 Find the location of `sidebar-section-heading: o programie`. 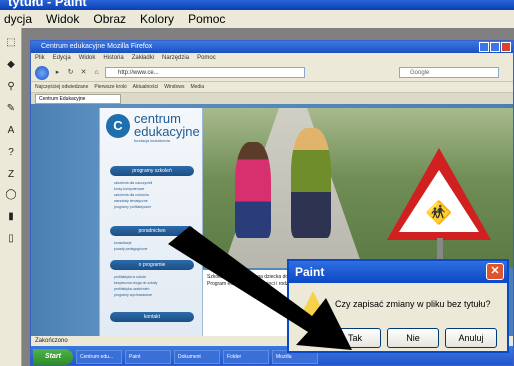

sidebar-section-heading: o programie is located at coordinates (152, 265).